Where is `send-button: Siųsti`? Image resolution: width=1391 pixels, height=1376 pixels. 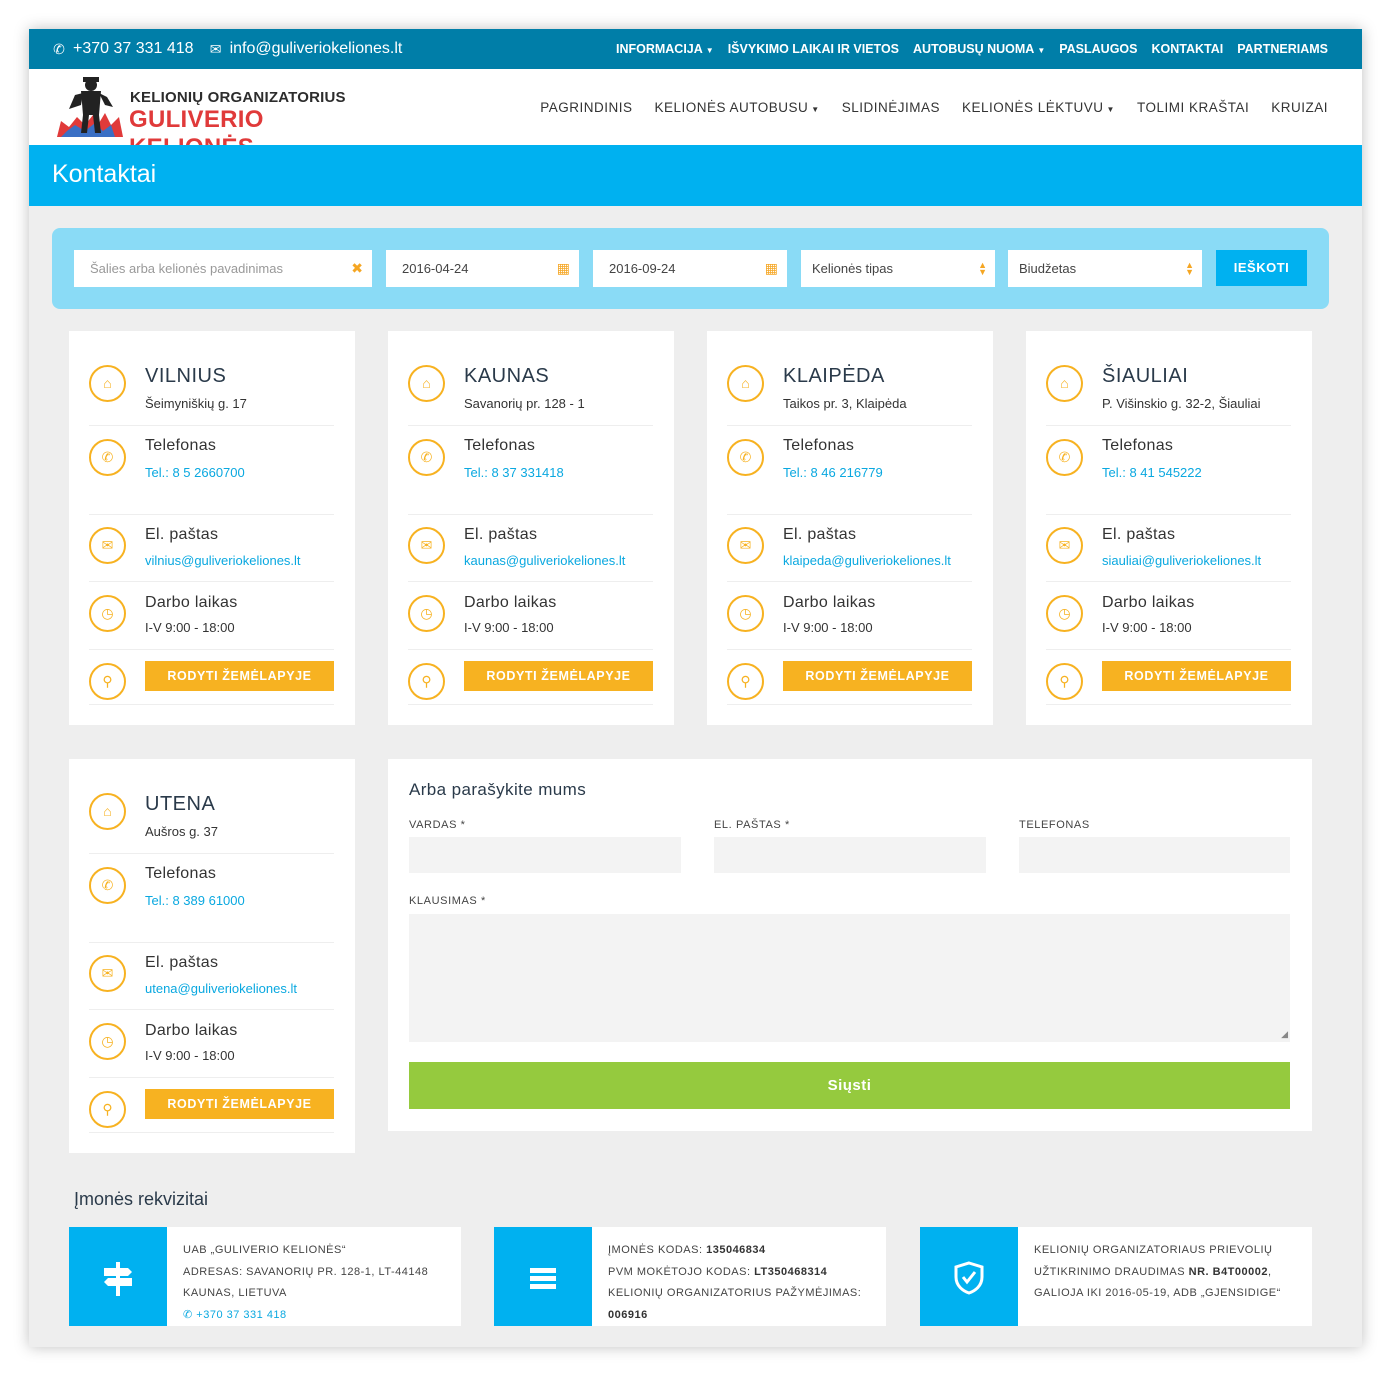
send-button: Siųsti is located at coordinates (849, 1085).